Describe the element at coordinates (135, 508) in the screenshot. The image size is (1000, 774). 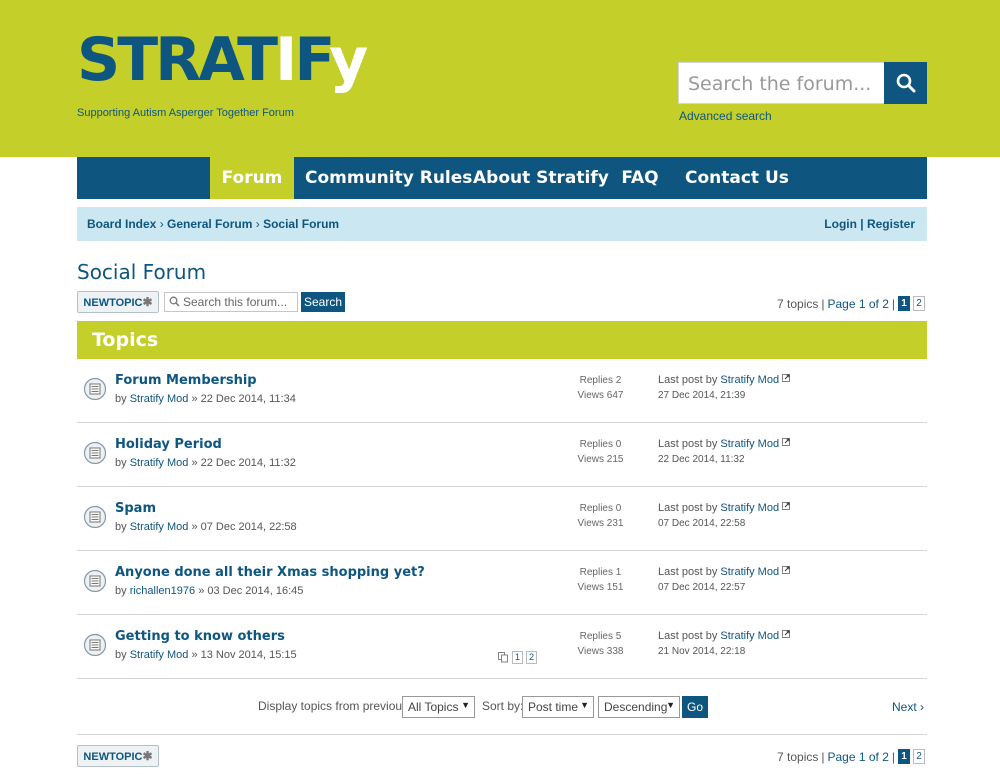
I see `topic-title: Spam` at that location.